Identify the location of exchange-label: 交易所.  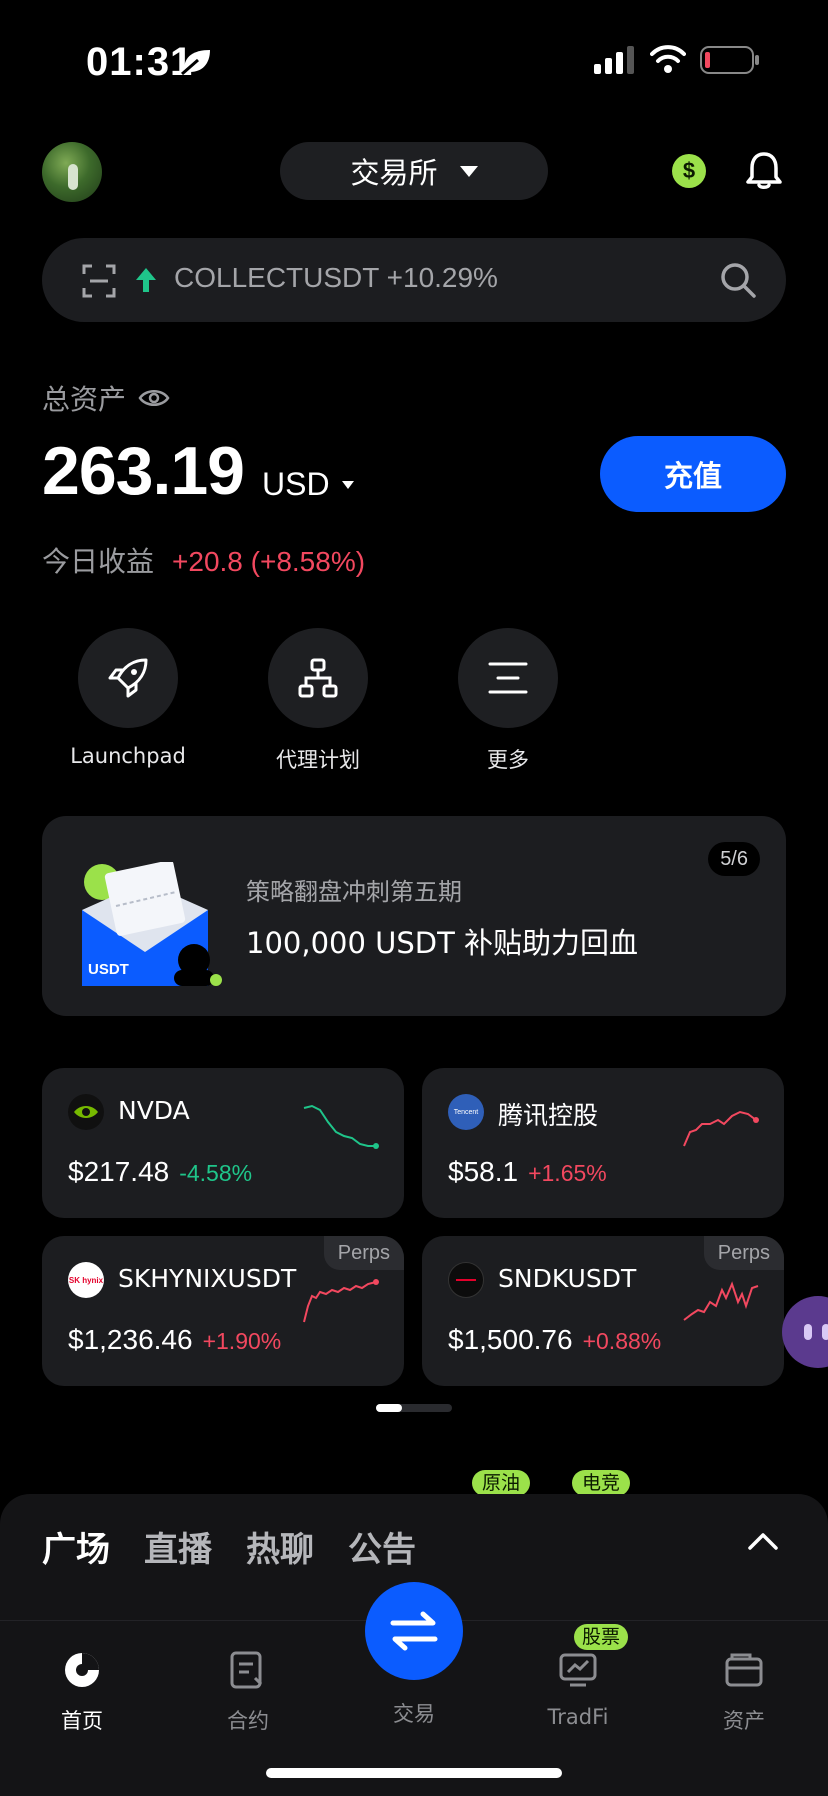
(394, 173).